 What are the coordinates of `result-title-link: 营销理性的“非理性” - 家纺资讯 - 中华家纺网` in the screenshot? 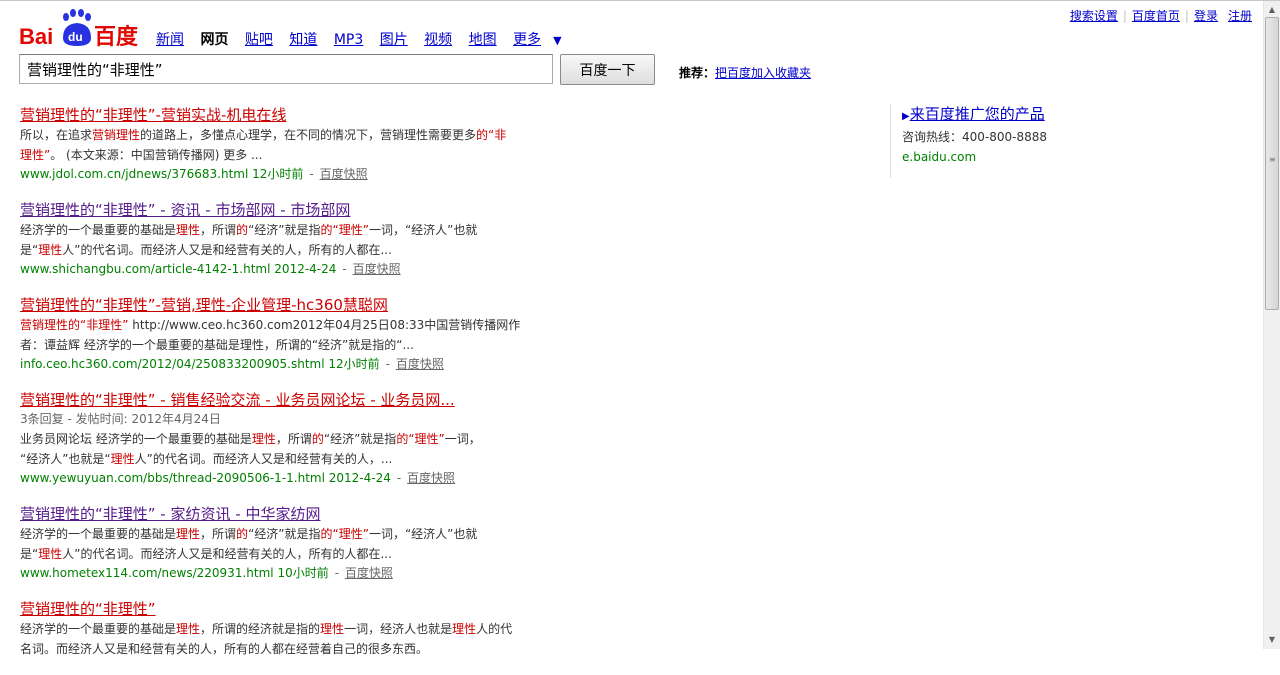 It's located at (170, 514).